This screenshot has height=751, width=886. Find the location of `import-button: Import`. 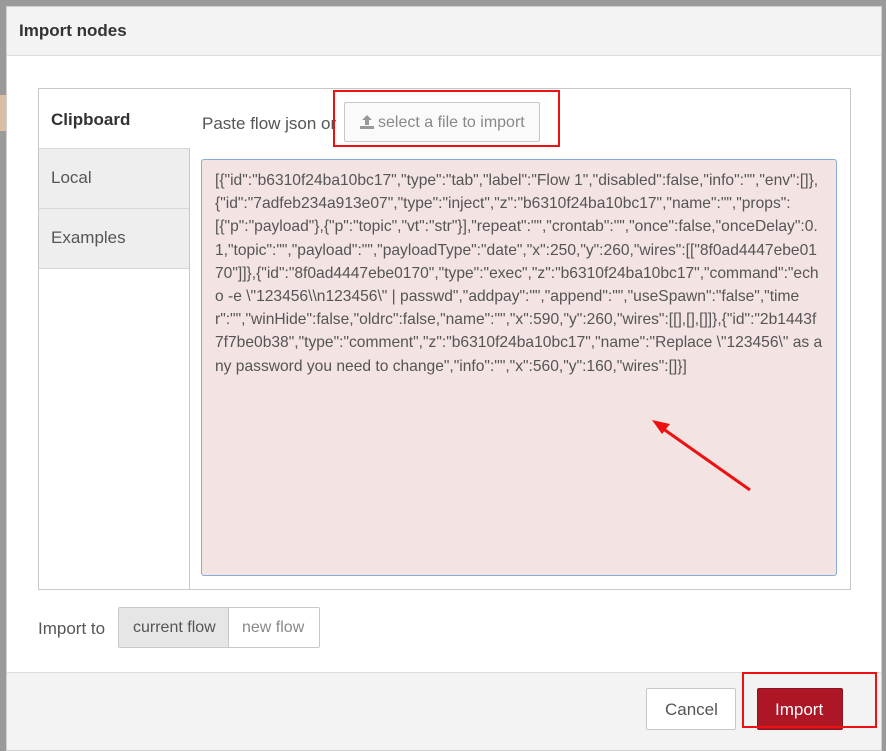

import-button: Import is located at coordinates (800, 709).